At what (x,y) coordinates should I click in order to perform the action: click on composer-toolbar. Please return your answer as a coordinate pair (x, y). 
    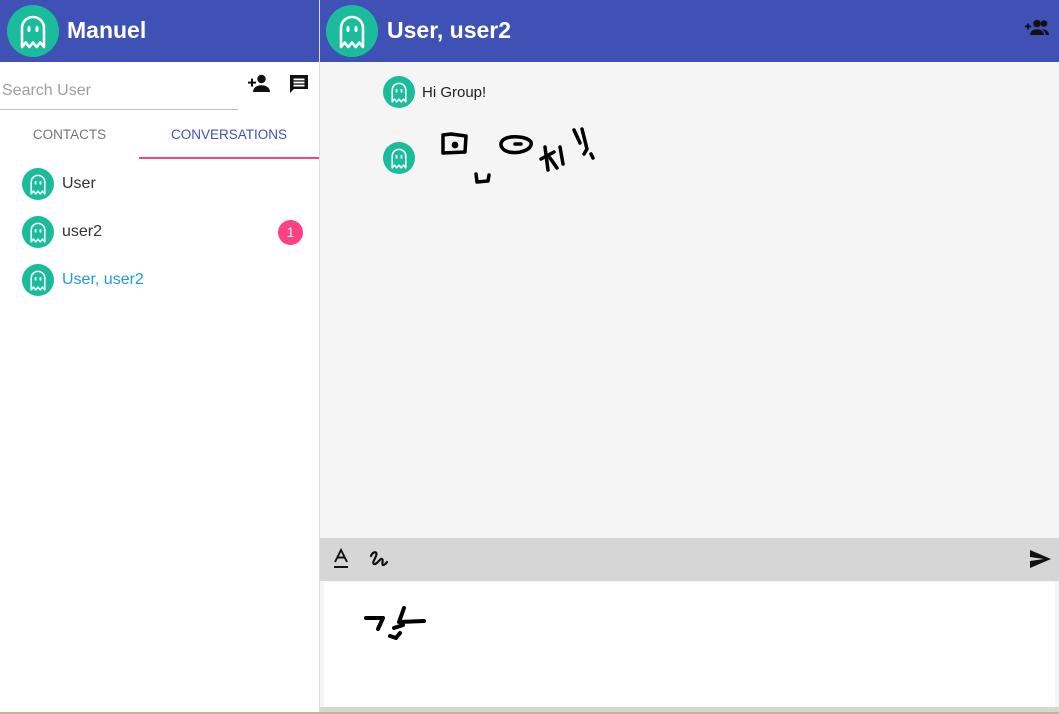
    Looking at the image, I should click on (689, 559).